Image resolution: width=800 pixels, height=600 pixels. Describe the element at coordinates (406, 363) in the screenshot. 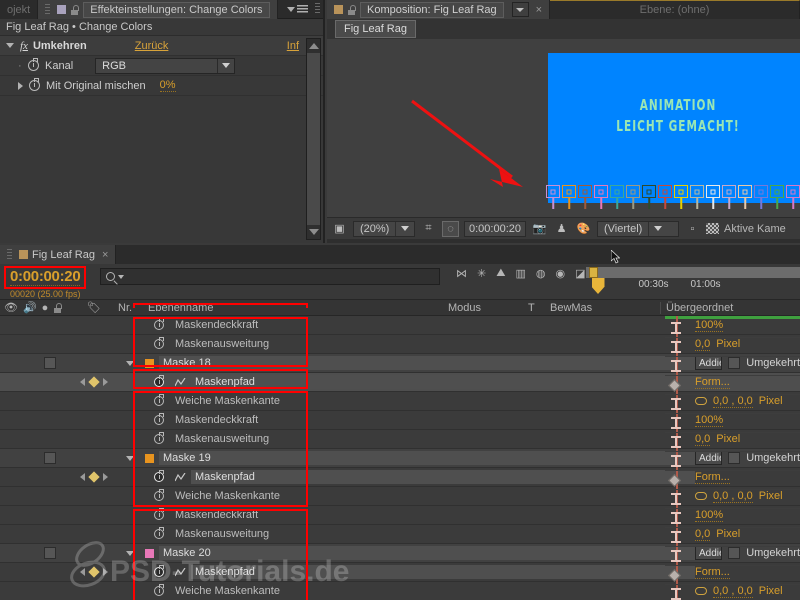

I see `row-name-cell: Maske 18` at that location.